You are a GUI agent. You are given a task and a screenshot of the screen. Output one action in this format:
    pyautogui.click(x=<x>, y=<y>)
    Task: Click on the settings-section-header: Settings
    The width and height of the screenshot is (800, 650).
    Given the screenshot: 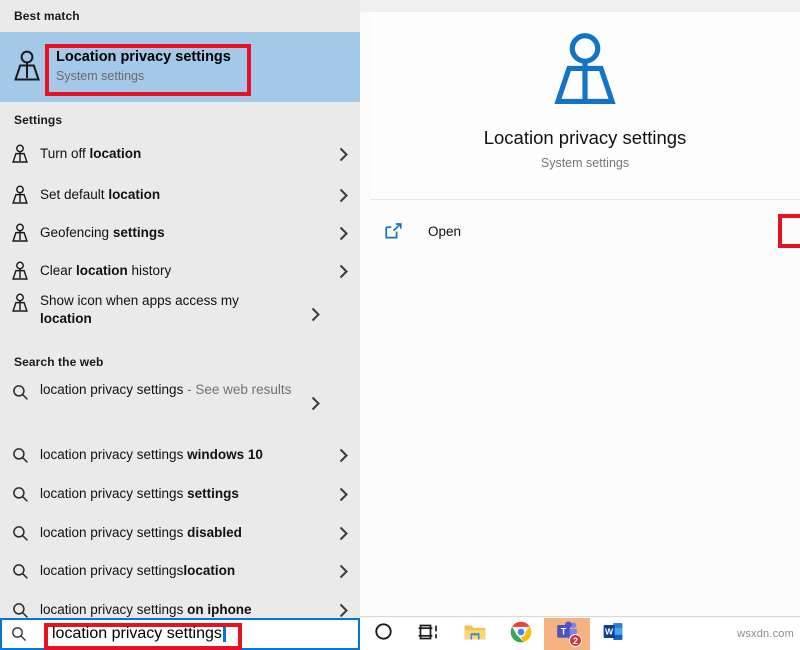 What is the action you would take?
    pyautogui.click(x=38, y=120)
    